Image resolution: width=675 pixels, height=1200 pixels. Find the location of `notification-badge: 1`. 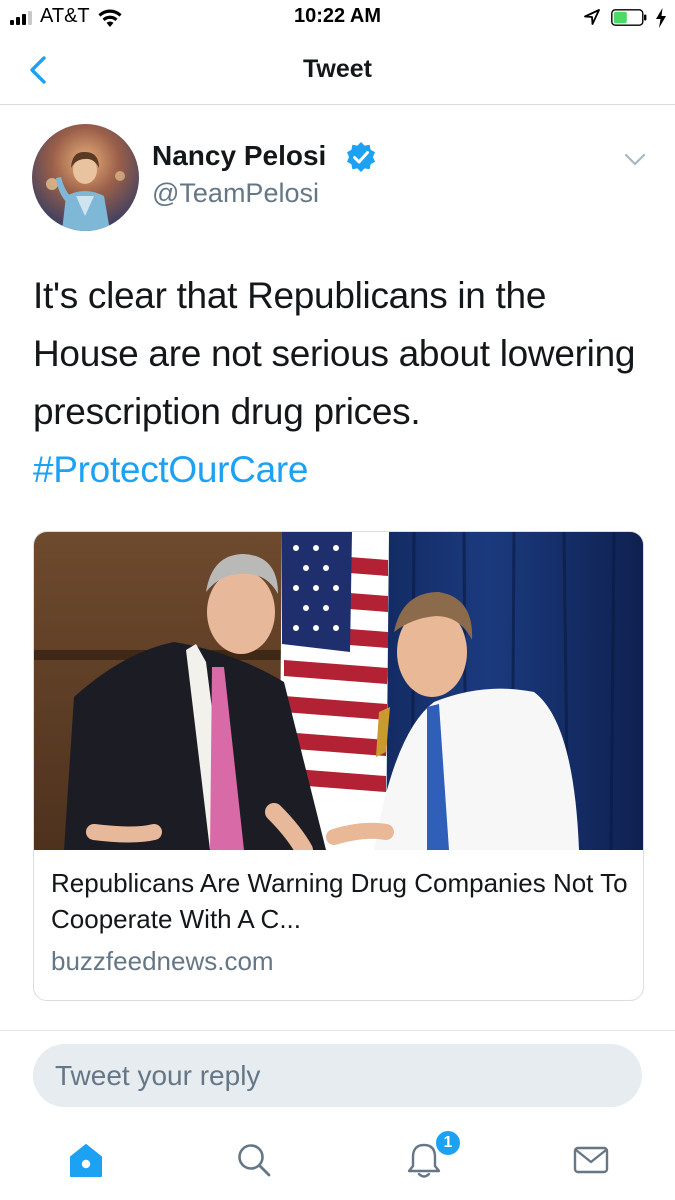

notification-badge: 1 is located at coordinates (448, 1143).